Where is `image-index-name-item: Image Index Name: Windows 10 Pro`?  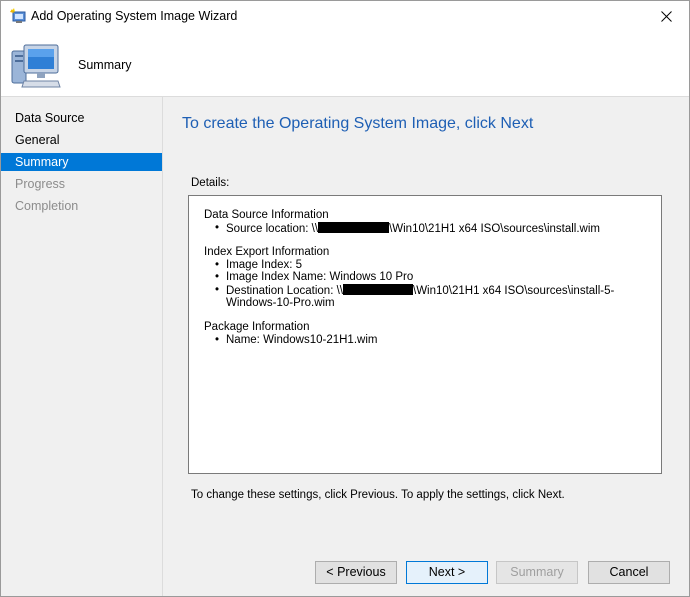 image-index-name-item: Image Index Name: Windows 10 Pro is located at coordinates (409, 277).